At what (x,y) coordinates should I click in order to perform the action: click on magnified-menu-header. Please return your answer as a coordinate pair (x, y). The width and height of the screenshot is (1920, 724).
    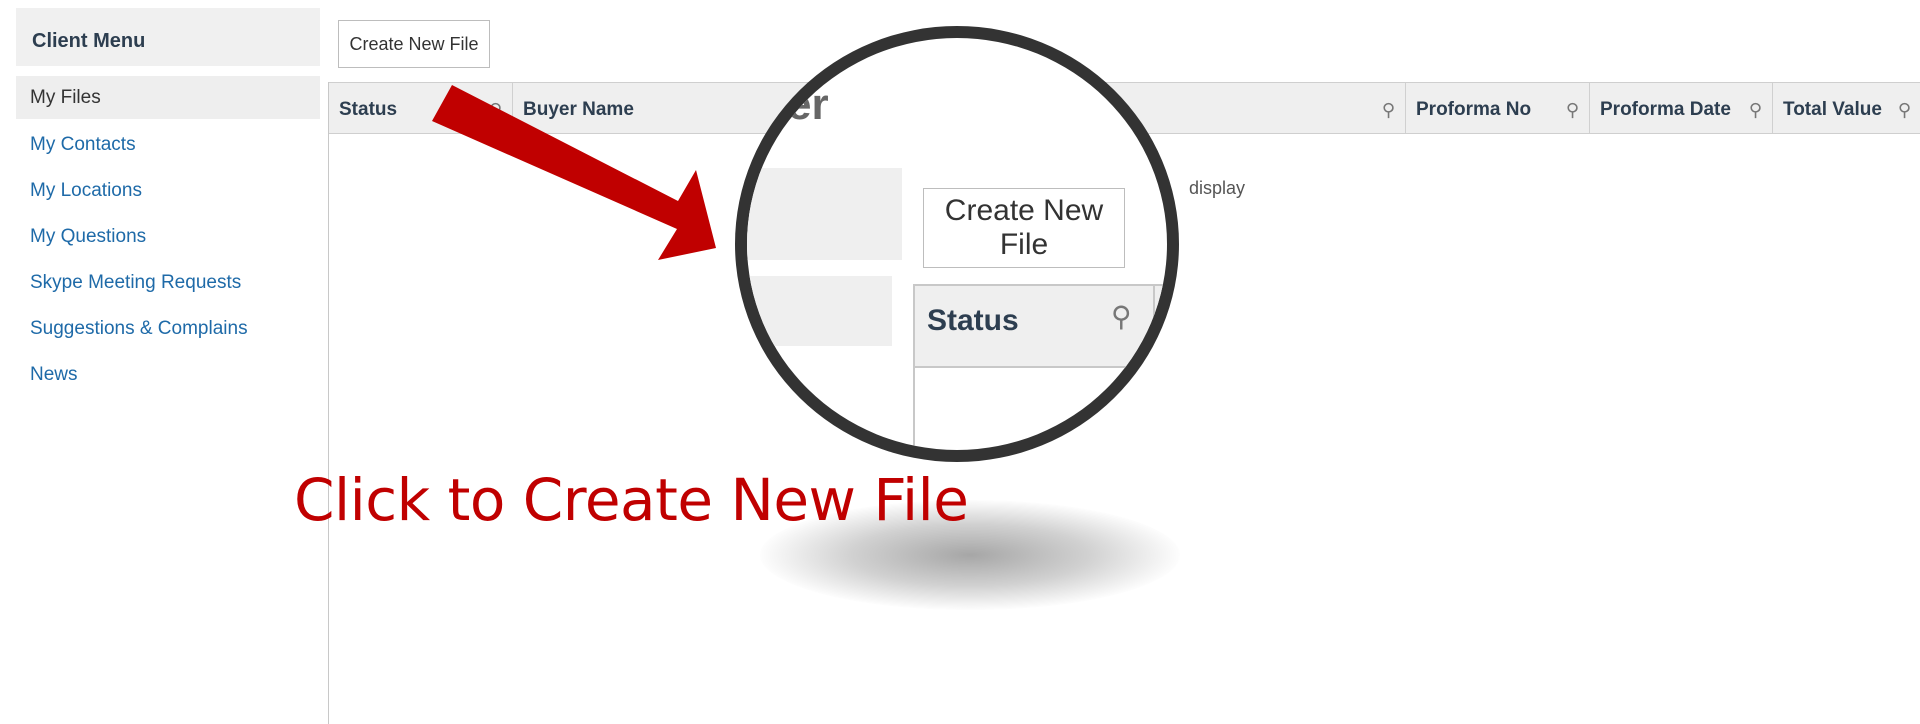
    Looking at the image, I should click on (824, 214).